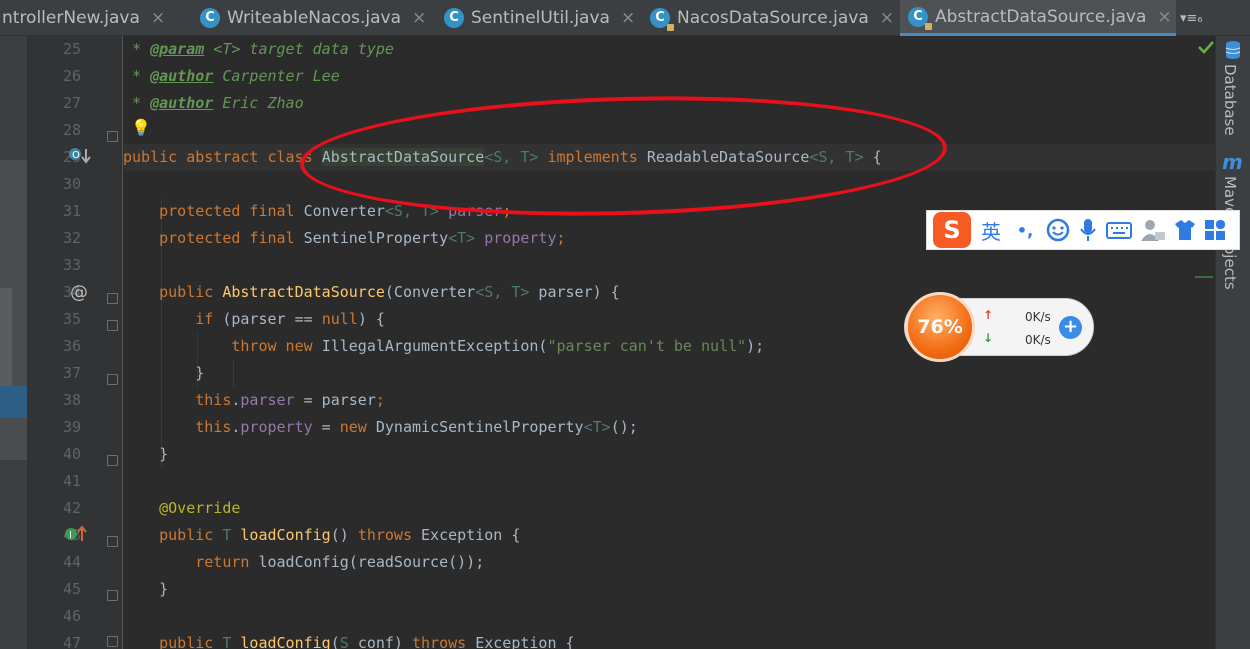  I want to click on database-icon, so click(1233, 50).